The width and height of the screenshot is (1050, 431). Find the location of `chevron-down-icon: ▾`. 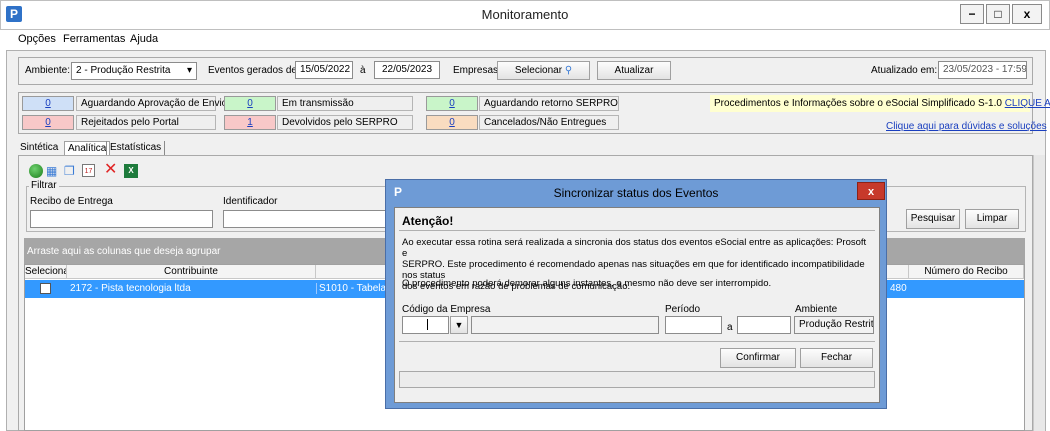

chevron-down-icon: ▾ is located at coordinates (189, 70).